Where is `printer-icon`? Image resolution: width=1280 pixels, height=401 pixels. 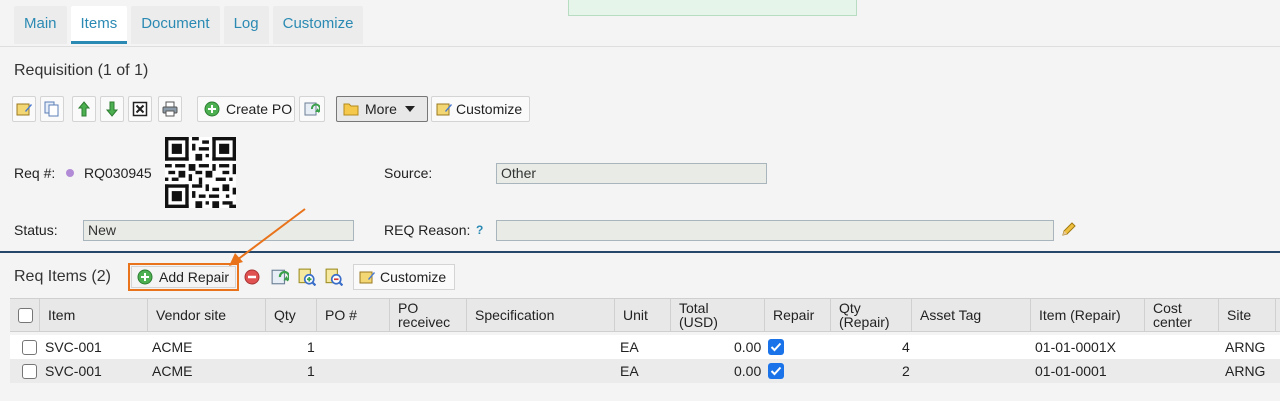
printer-icon is located at coordinates (170, 109).